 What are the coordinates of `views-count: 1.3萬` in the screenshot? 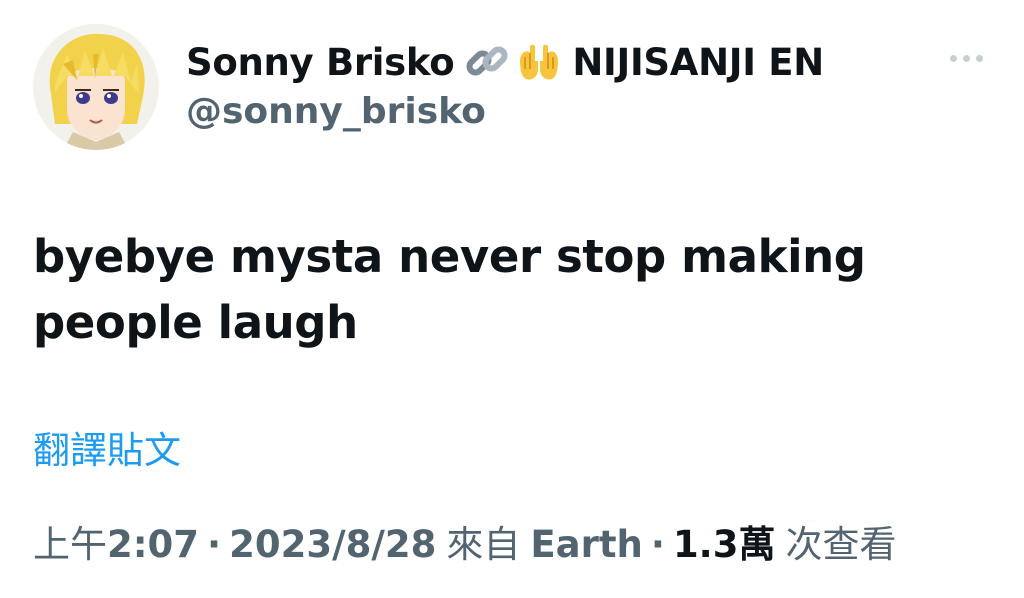 It's located at (724, 541).